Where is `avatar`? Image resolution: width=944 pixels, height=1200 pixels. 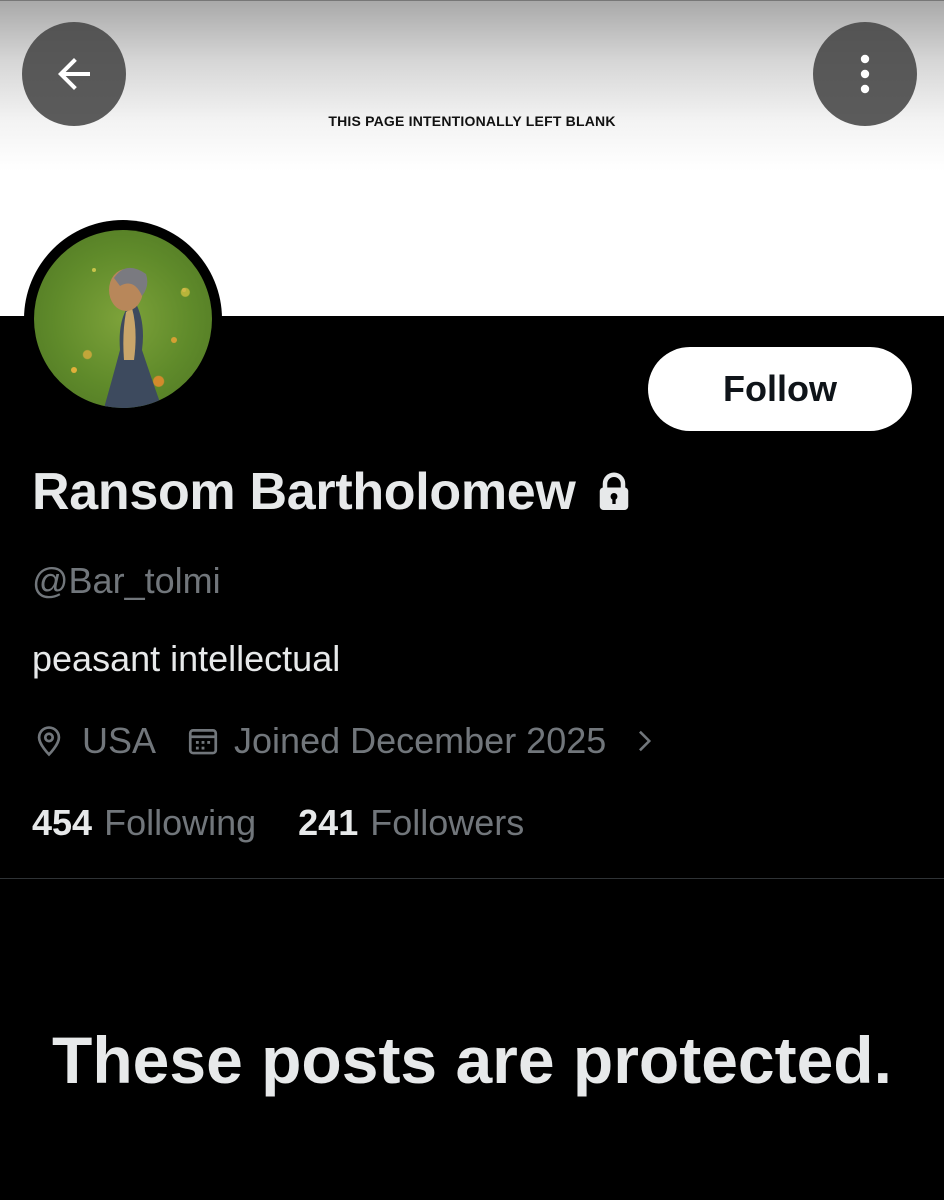
avatar is located at coordinates (123, 319).